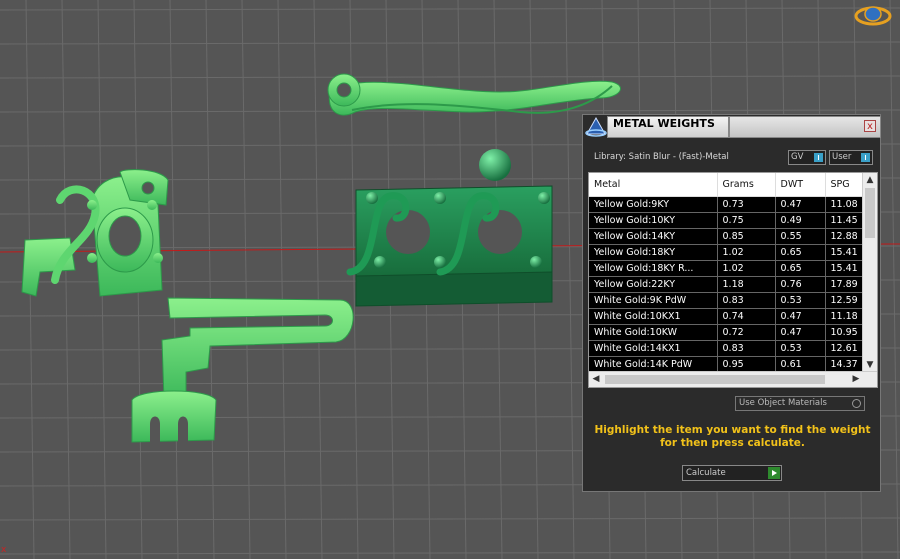 This screenshot has width=900, height=559. Describe the element at coordinates (800, 236) in the screenshot. I see `cell-dwt: 0.55` at that location.